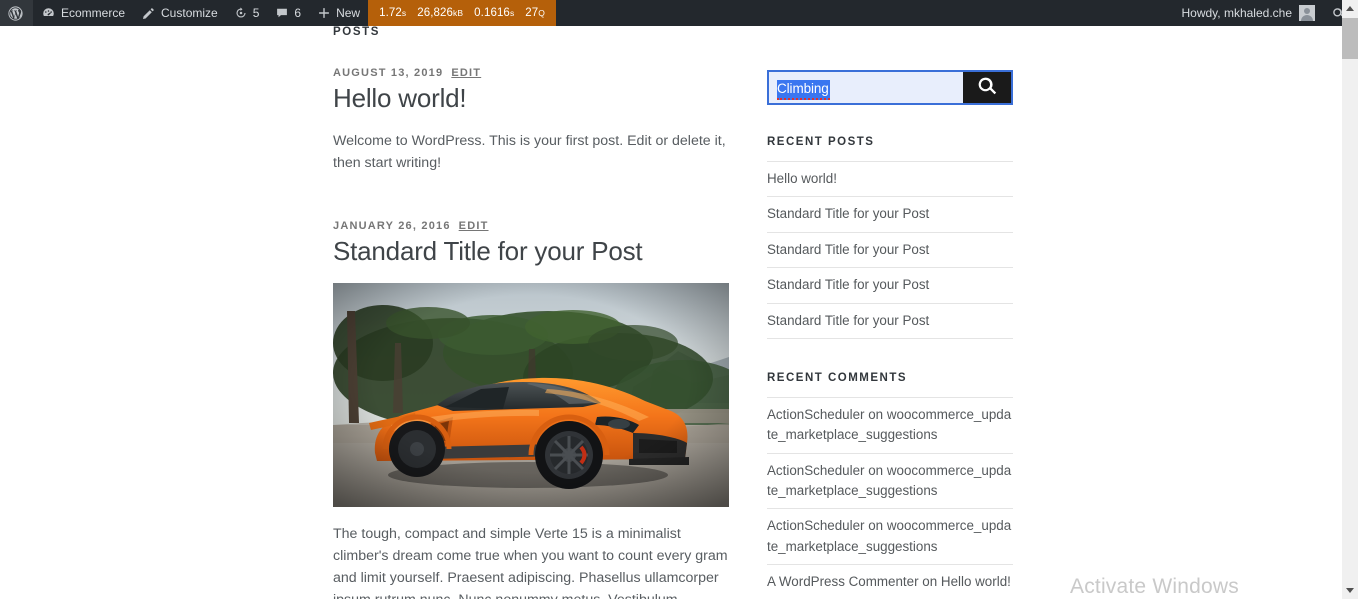 The image size is (1358, 599). What do you see at coordinates (1350, 299) in the screenshot?
I see `page-scrollbar` at bounding box center [1350, 299].